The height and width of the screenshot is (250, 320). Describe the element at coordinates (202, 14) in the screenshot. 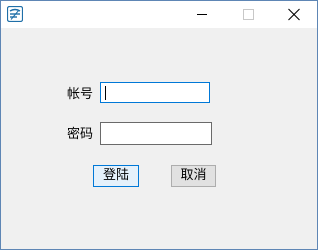

I see `minimize-button` at that location.